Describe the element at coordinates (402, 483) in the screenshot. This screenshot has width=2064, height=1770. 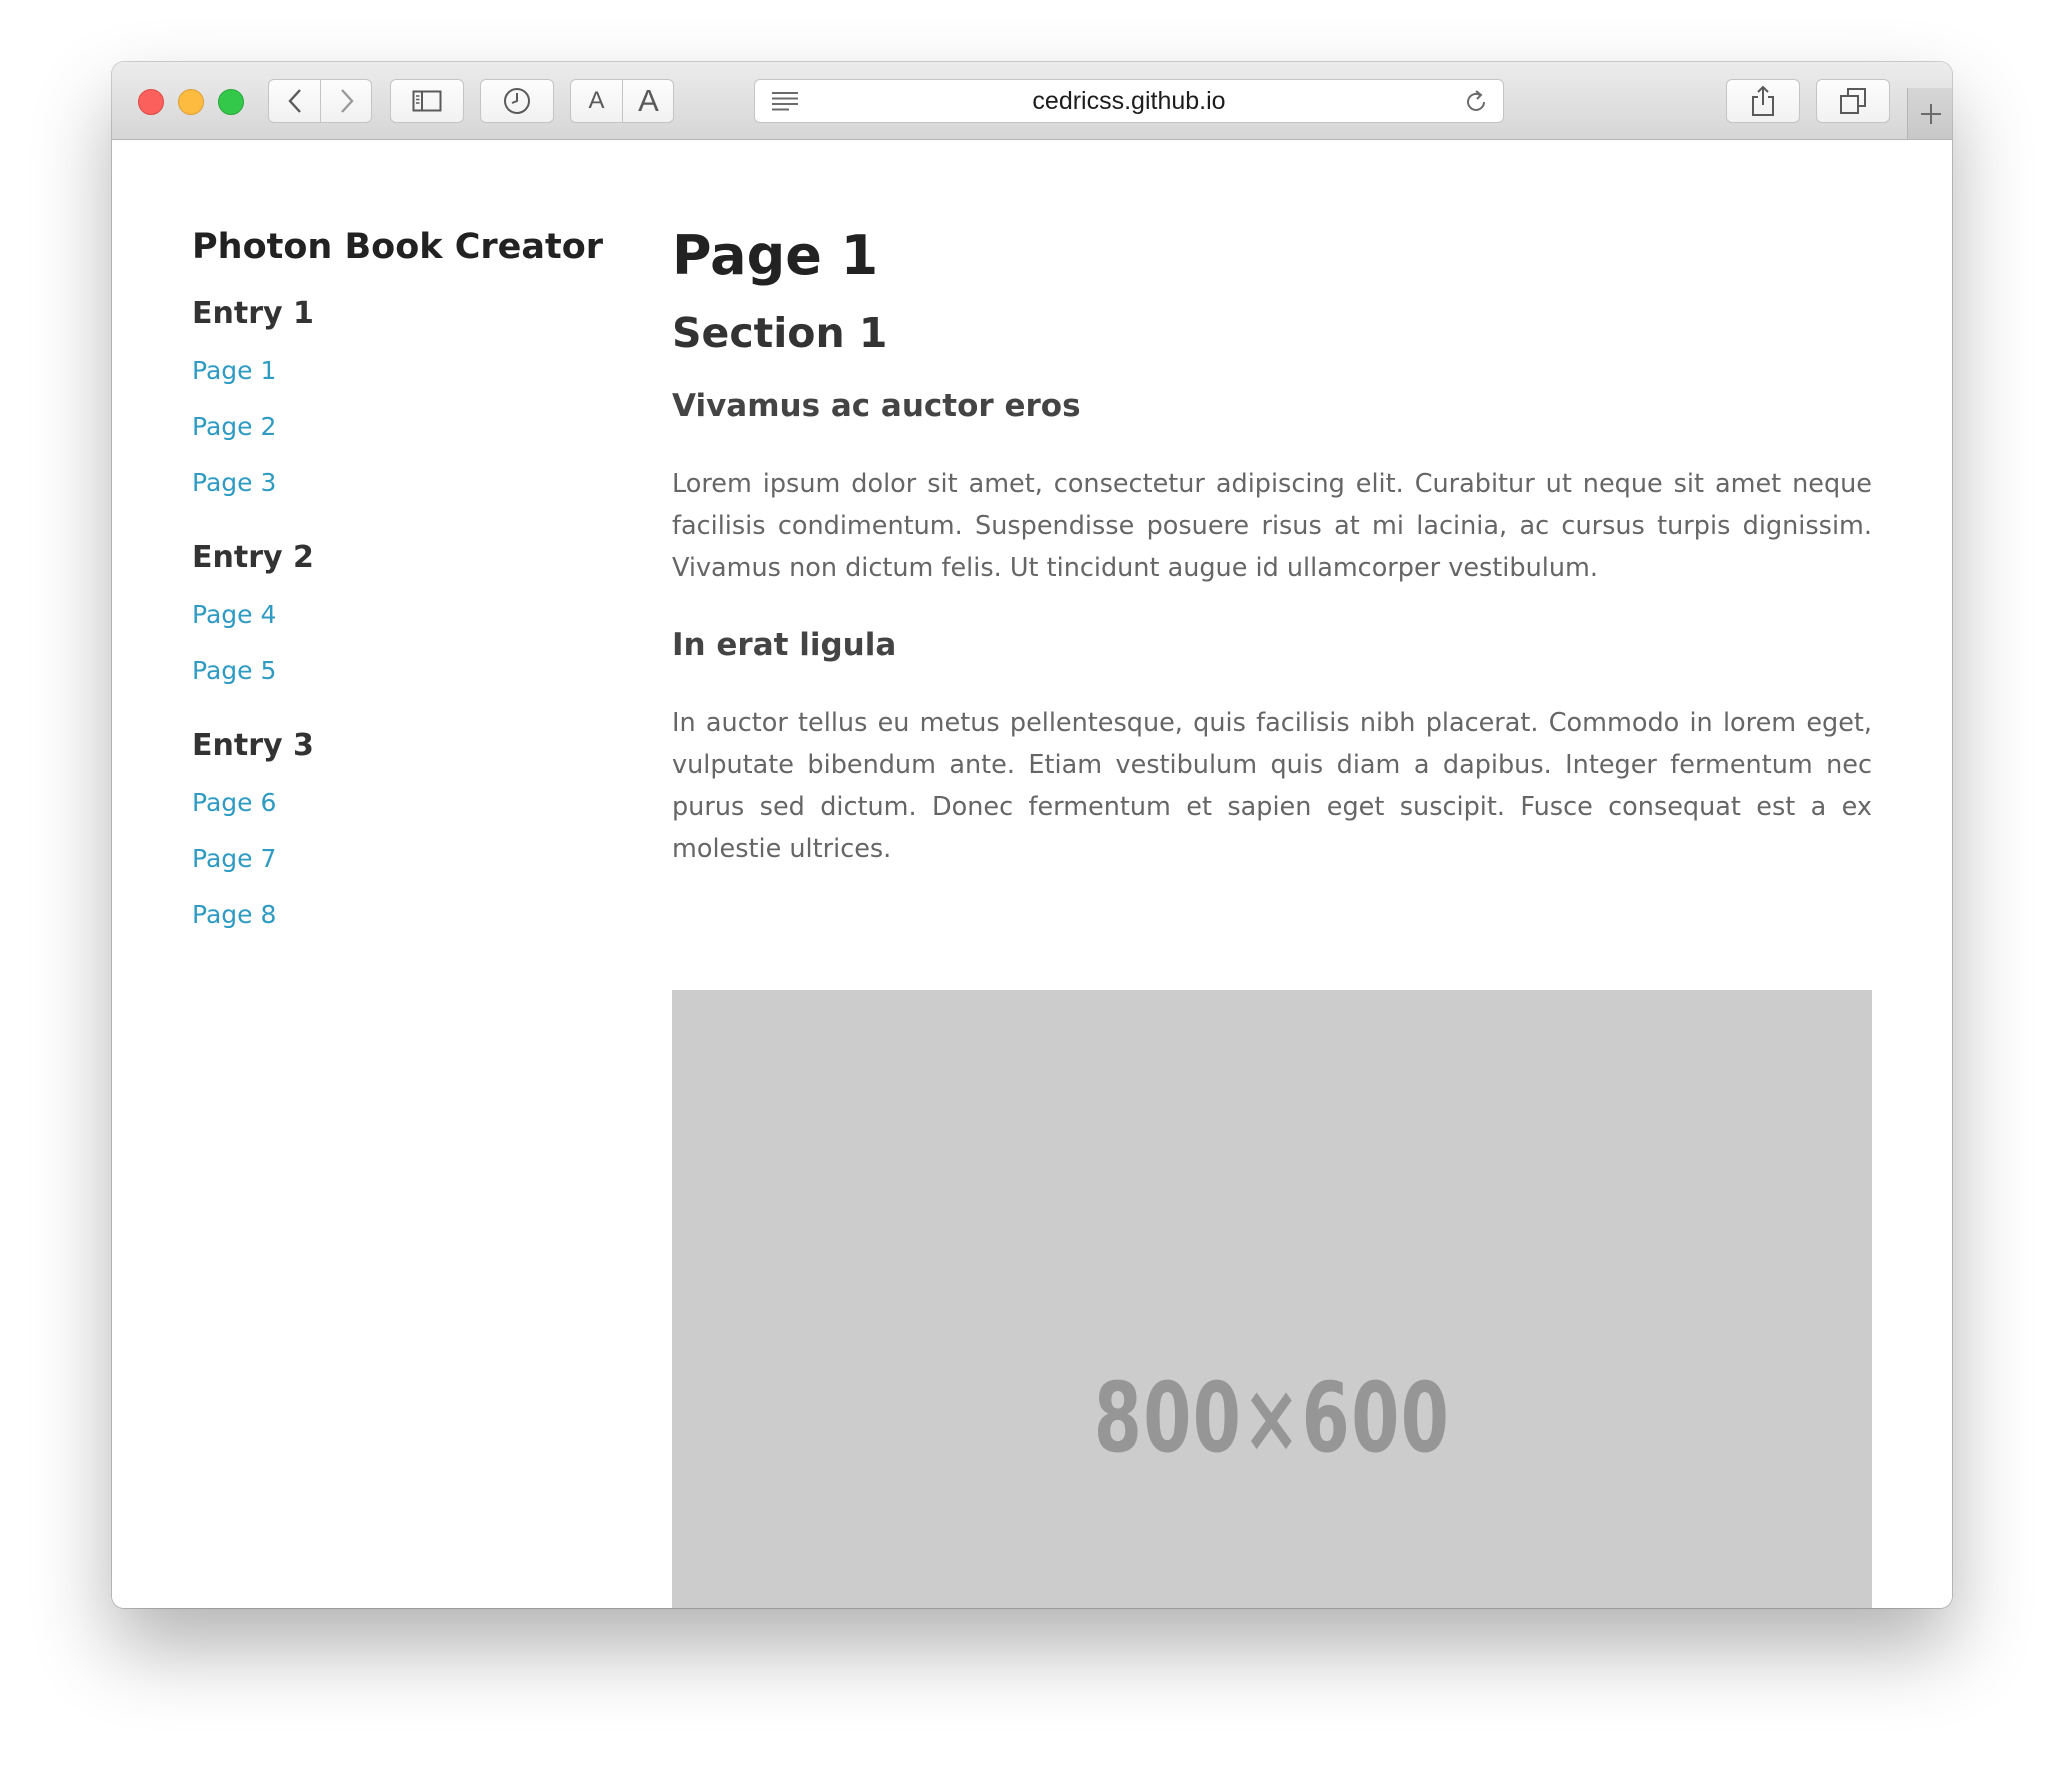
I see `sidebar-link-page-3: Page 3` at that location.